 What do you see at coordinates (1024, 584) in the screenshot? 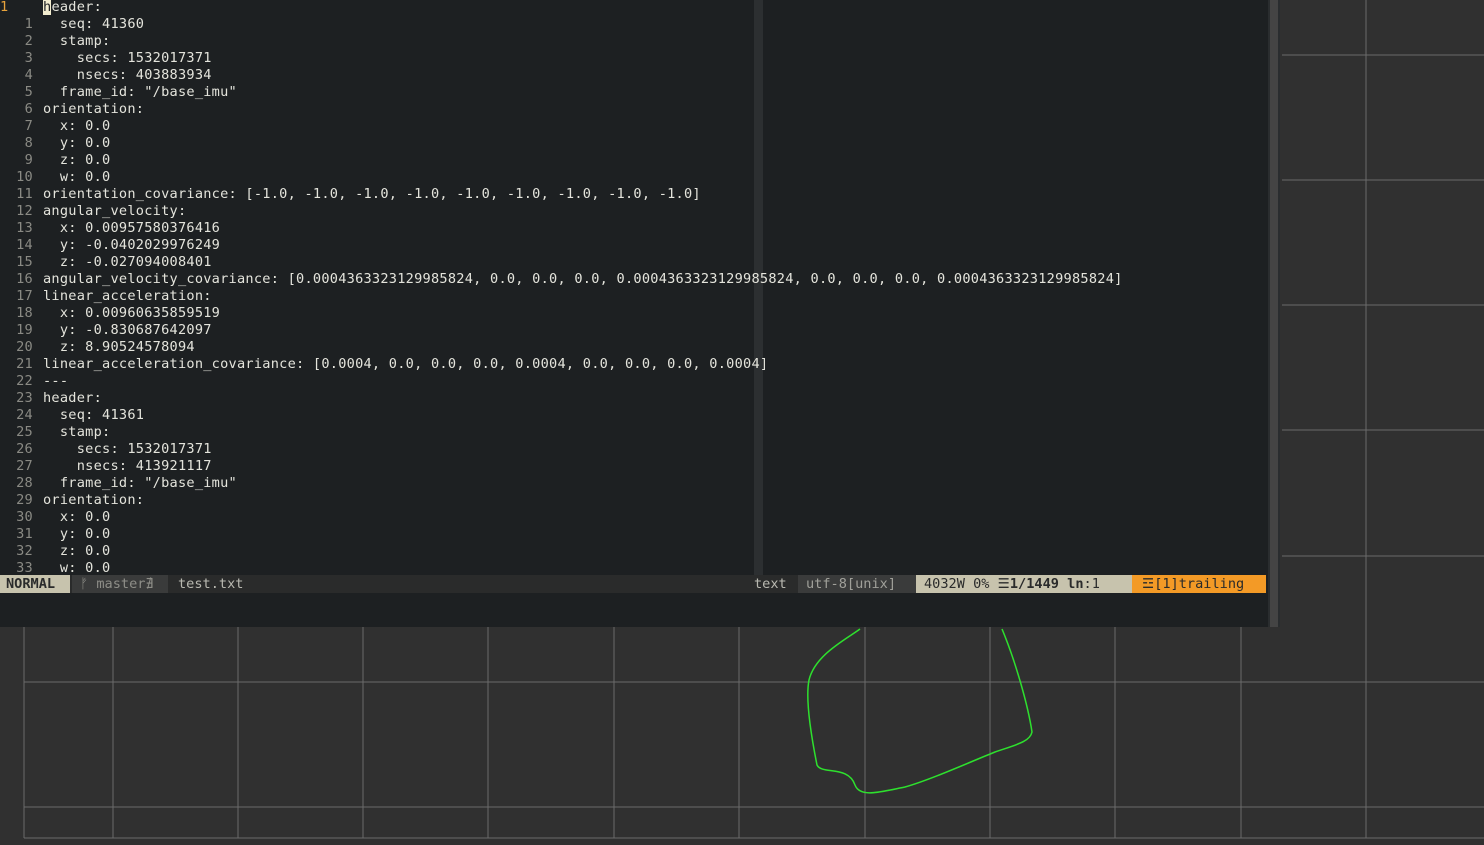
I see `cursor-position: 4032W 0% ☰1/1449 ln:1` at bounding box center [1024, 584].